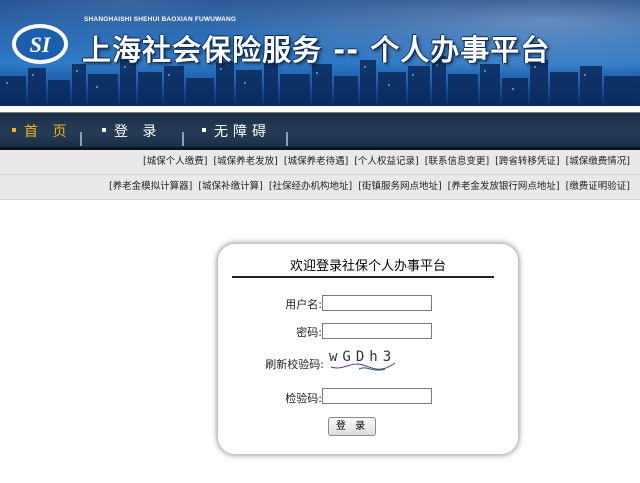 Image resolution: width=640 pixels, height=483 pixels. What do you see at coordinates (457, 161) in the screenshot?
I see `link-contact-info-change: [联系信息变更]` at bounding box center [457, 161].